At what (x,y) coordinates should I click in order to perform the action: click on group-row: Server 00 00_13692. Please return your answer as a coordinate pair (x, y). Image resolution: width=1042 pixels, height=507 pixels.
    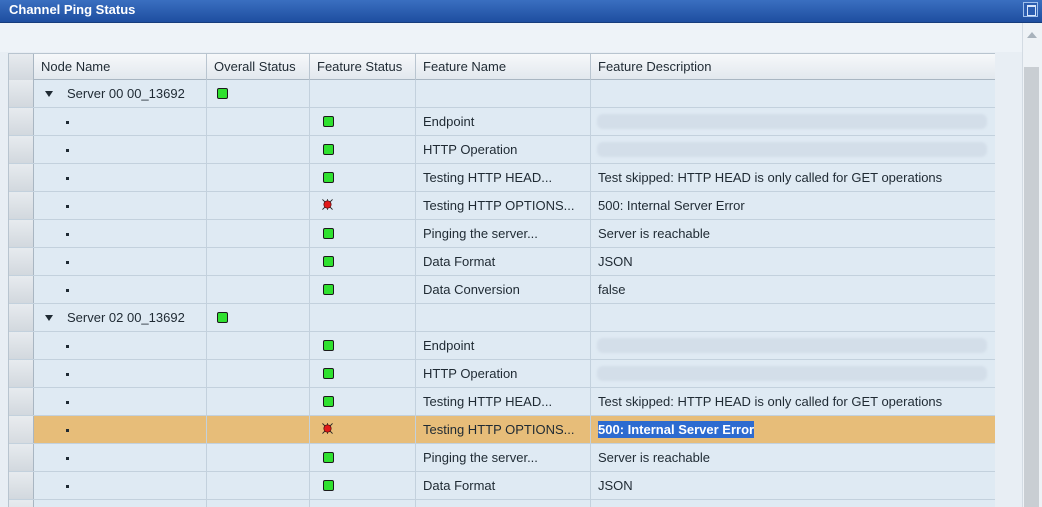
    Looking at the image, I should click on (502, 94).